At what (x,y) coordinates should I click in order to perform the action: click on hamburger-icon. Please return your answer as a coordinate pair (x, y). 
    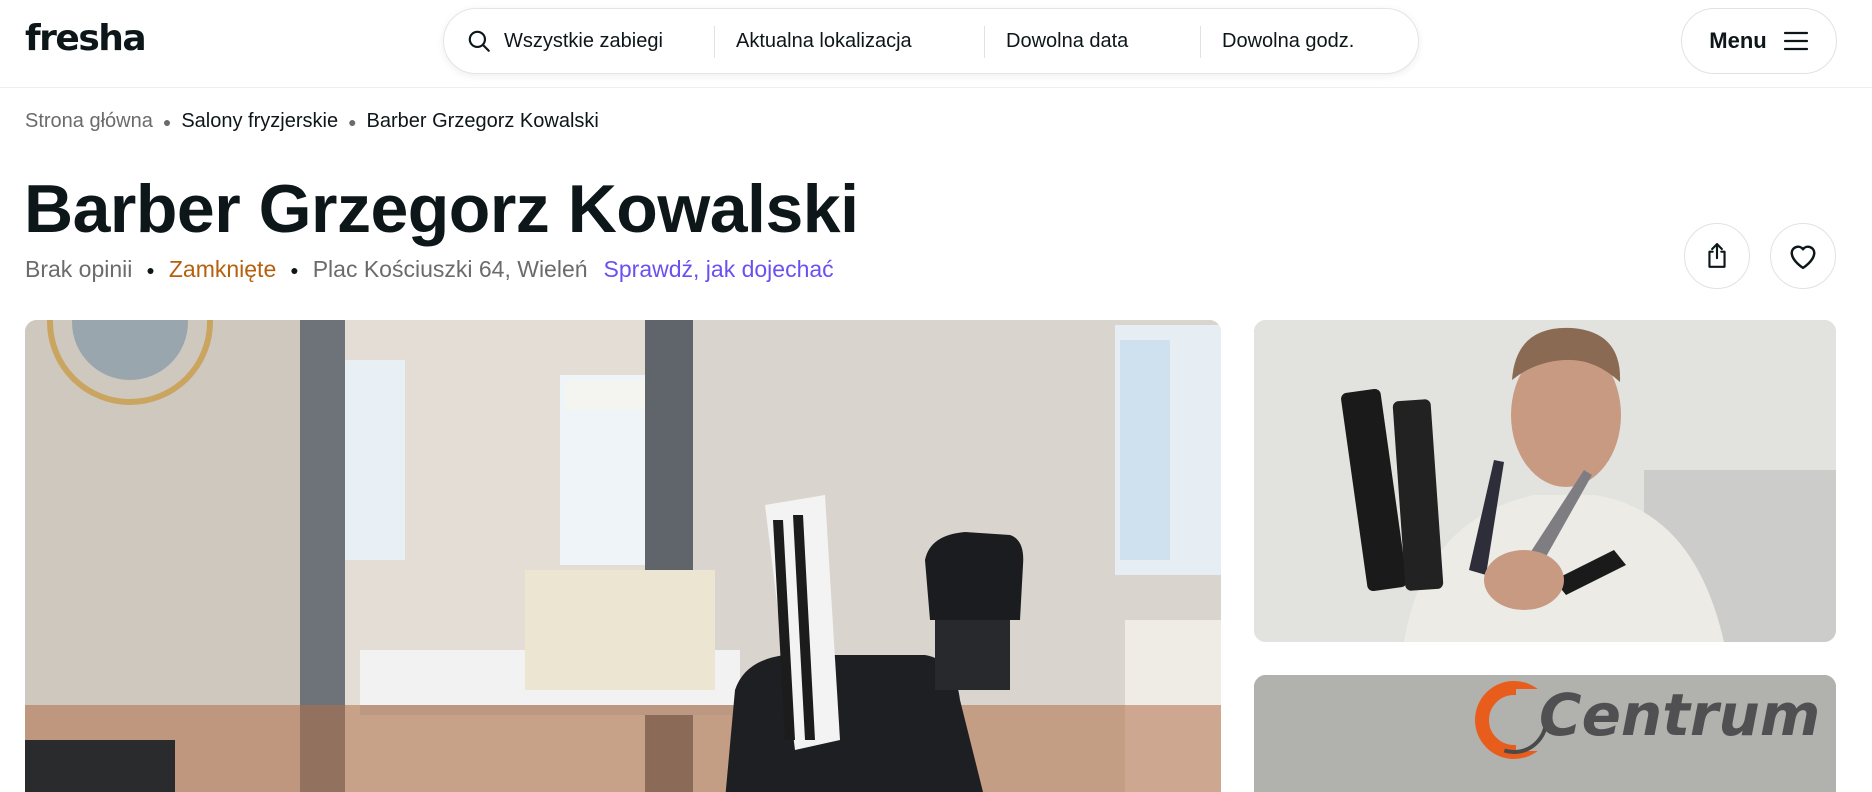
    Looking at the image, I should click on (1795, 41).